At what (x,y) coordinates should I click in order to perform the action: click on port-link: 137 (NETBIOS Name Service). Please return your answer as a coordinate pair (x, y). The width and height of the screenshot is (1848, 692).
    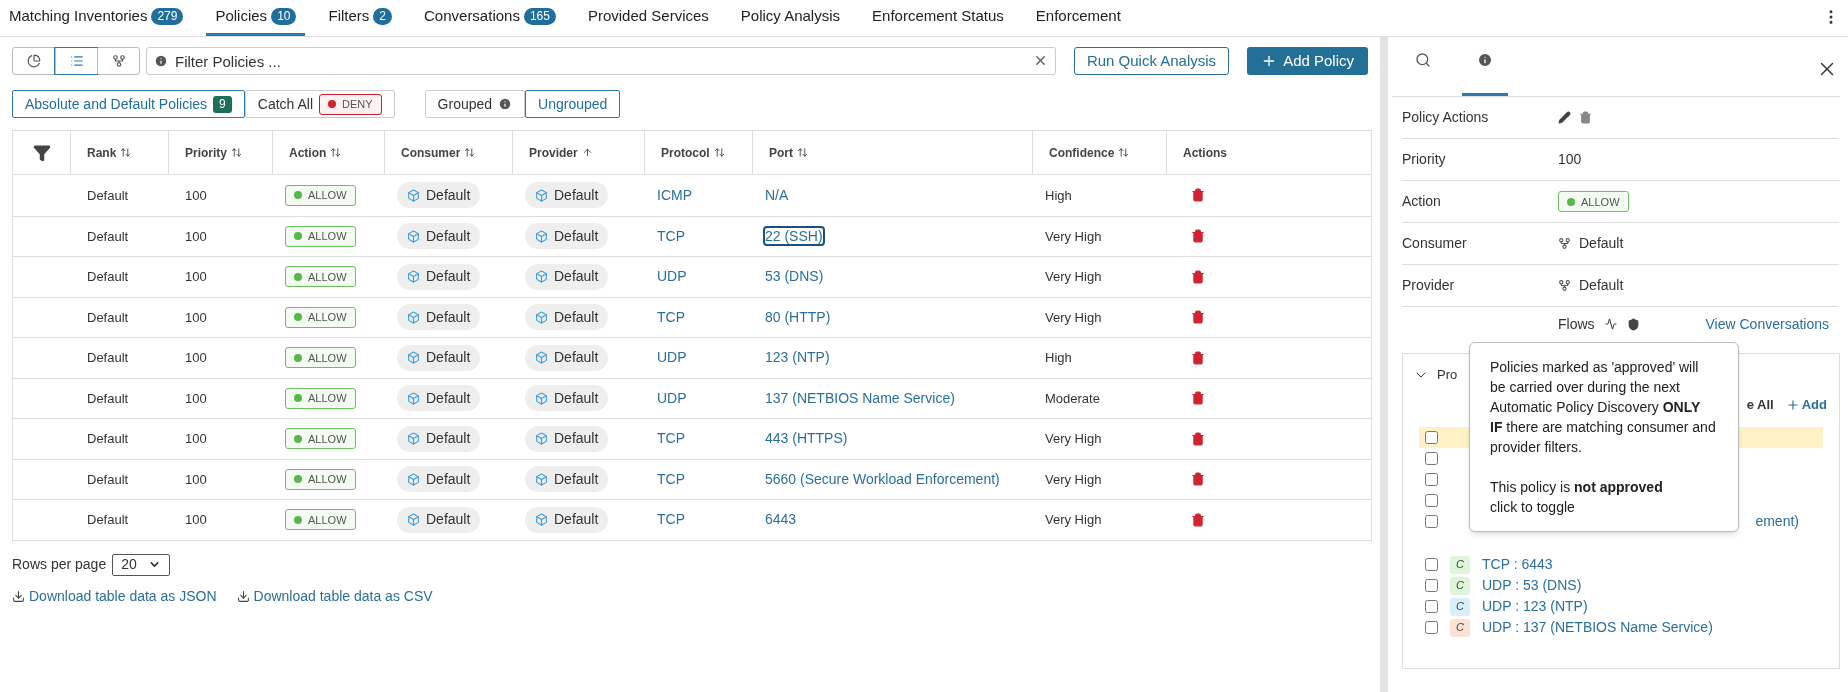
    Looking at the image, I should click on (860, 397).